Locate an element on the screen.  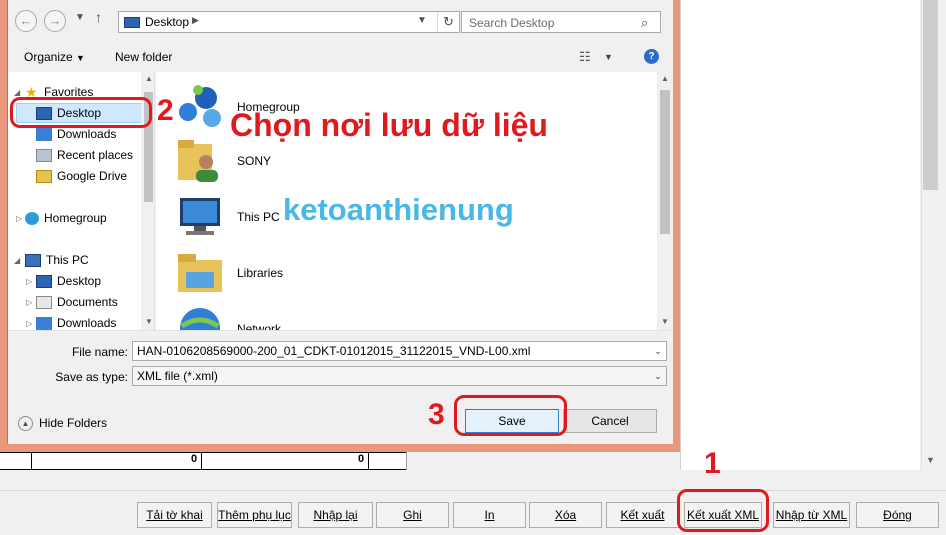
collapse-arrow-icon: ▲ is located at coordinates (25, 424).